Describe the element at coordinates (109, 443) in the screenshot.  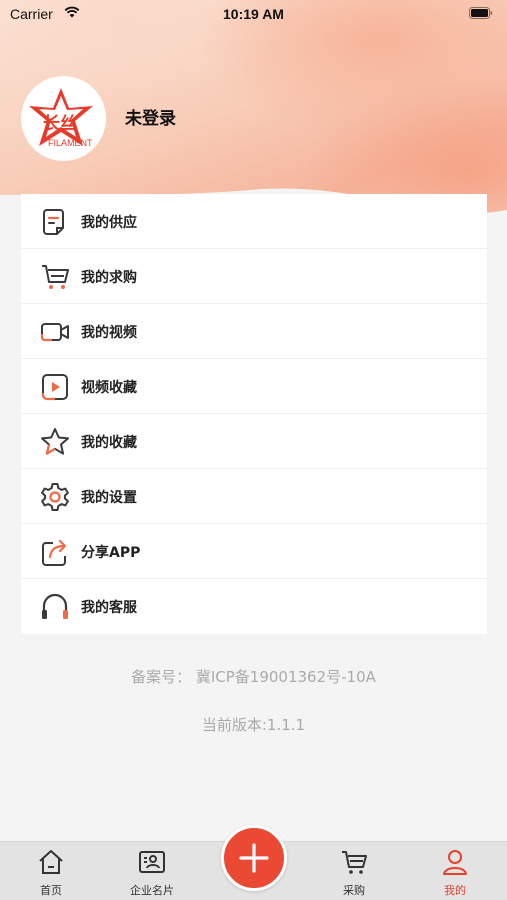
I see `menu-item-label: 我的收藏` at that location.